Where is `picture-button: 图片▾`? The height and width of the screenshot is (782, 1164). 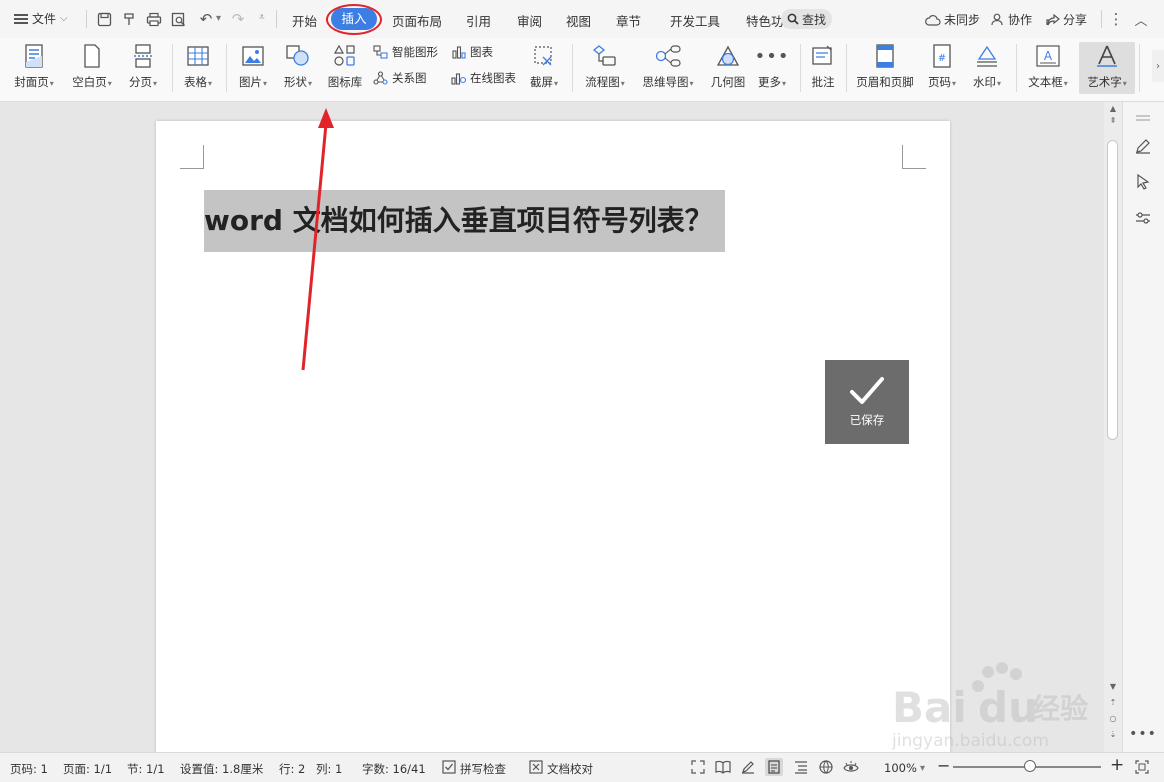
picture-button: 图片▾ is located at coordinates (253, 68).